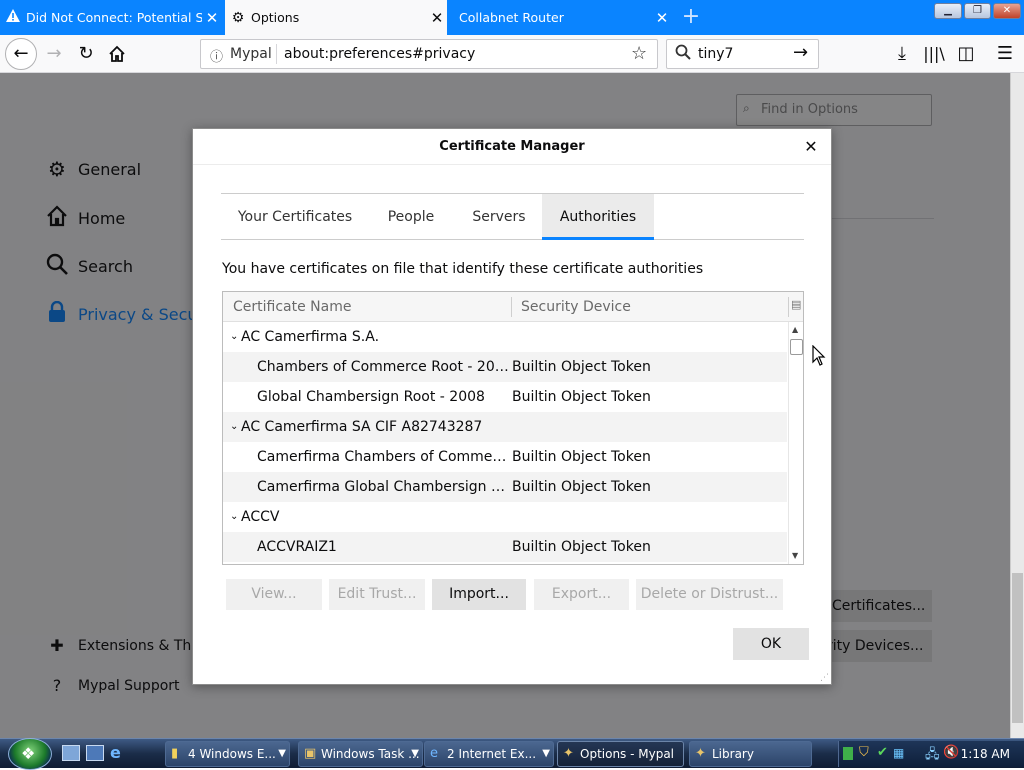 This screenshot has height=770, width=1024. I want to click on taskbar-button: e 2 Internet Ex... ▼, so click(489, 754).